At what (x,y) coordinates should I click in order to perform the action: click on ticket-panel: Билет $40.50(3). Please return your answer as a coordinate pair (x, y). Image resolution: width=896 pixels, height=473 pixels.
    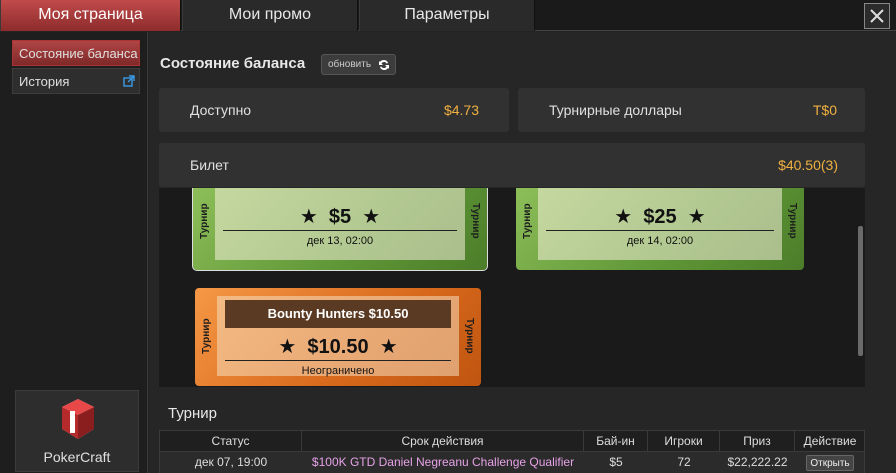
    Looking at the image, I should click on (512, 165).